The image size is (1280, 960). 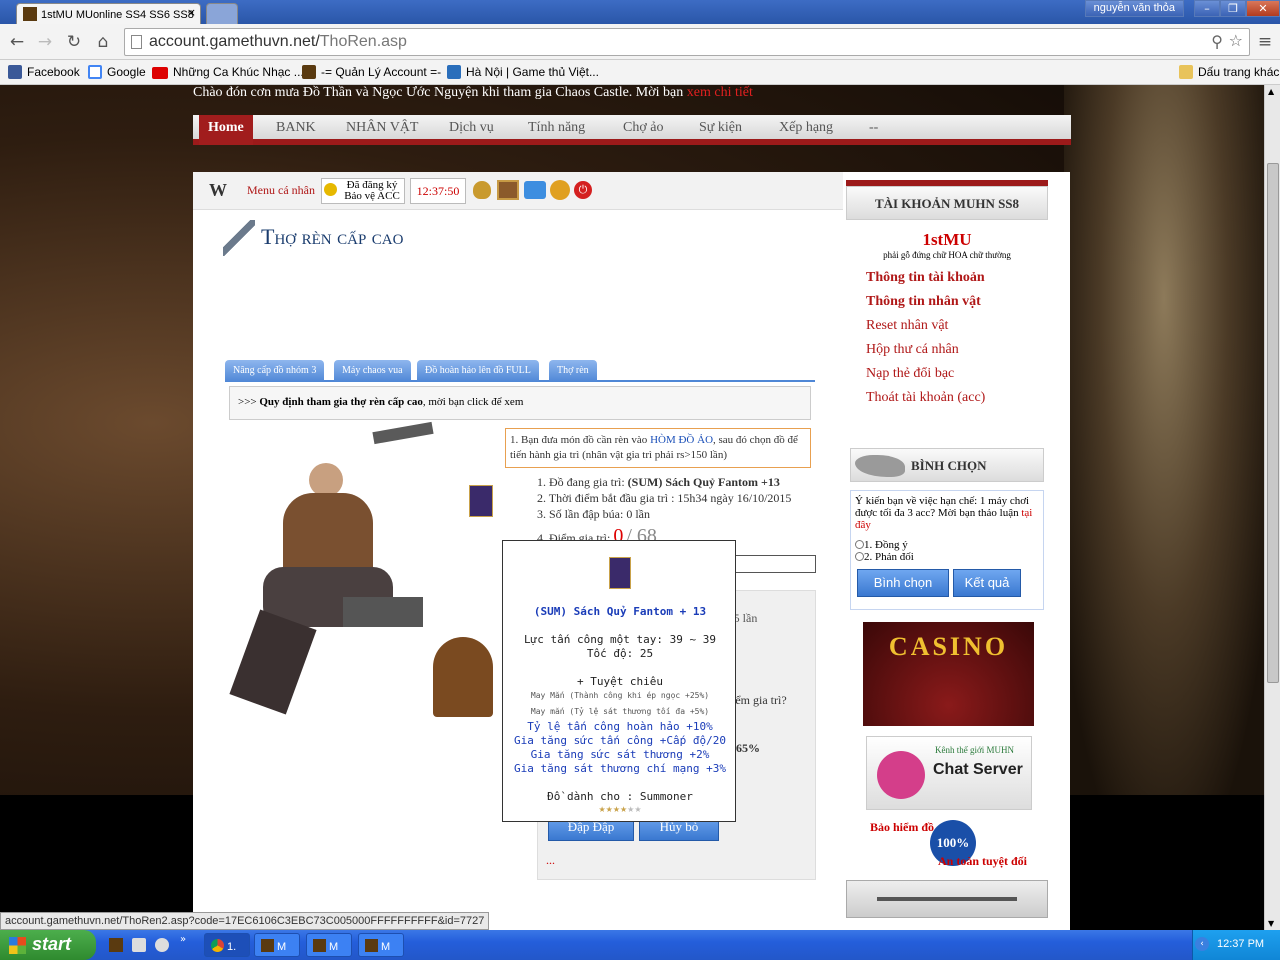 I want to click on task-chrome: 1., so click(x=227, y=945).